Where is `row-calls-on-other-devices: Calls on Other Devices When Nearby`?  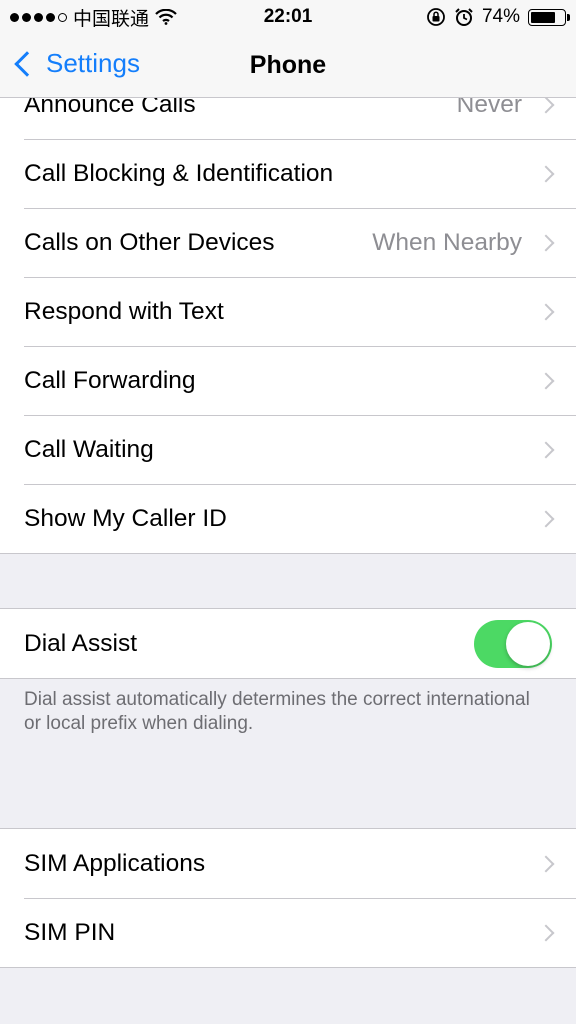
row-calls-on-other-devices: Calls on Other Devices When Nearby is located at coordinates (288, 242).